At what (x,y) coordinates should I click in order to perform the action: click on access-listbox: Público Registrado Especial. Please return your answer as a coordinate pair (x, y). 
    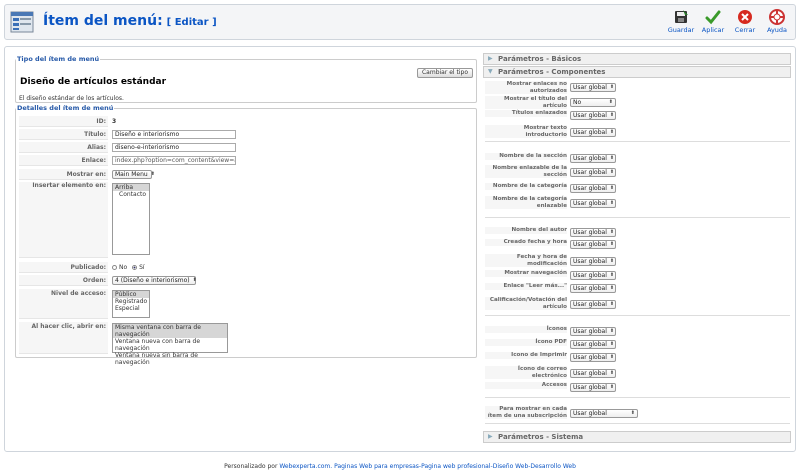
    Looking at the image, I should click on (131, 304).